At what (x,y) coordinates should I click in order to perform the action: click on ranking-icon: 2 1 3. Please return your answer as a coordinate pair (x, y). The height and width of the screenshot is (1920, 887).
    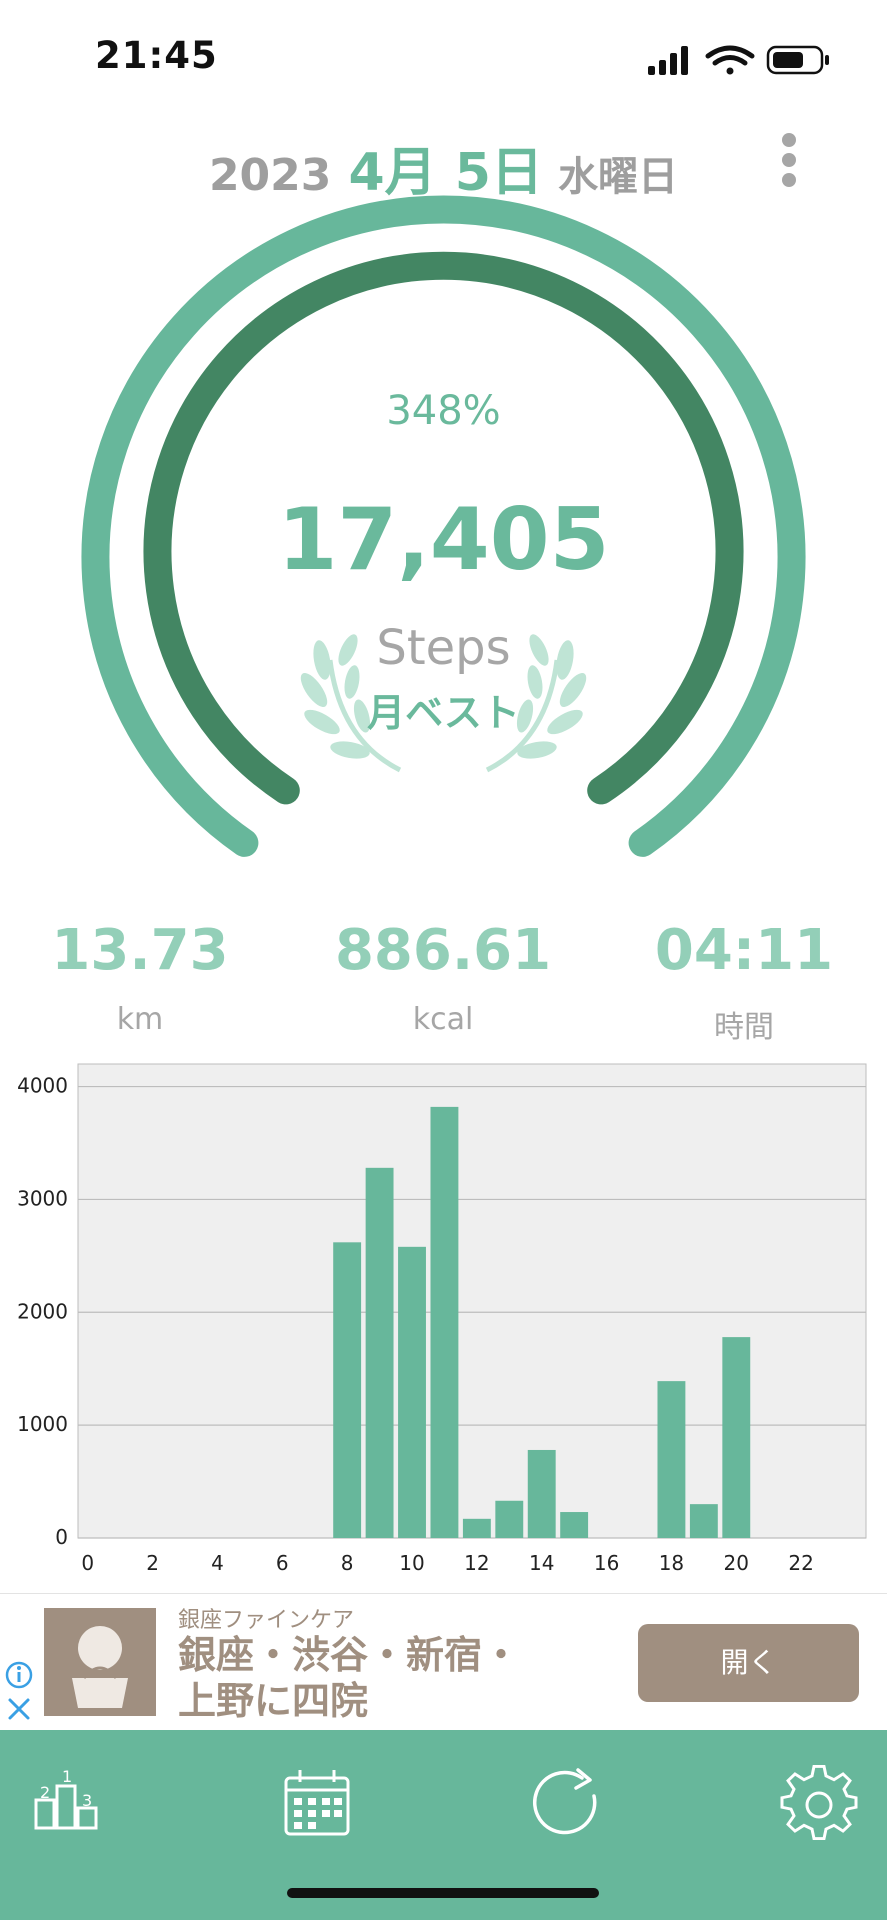
    Looking at the image, I should click on (67, 1805).